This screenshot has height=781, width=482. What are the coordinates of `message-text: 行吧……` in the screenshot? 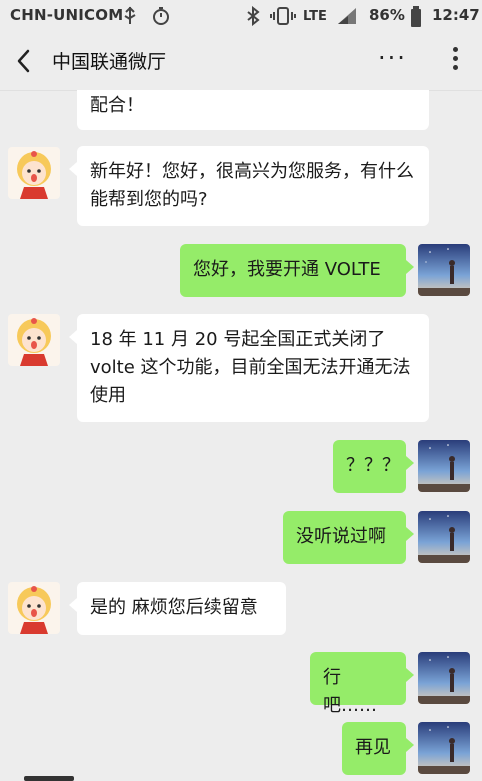 It's located at (350, 691).